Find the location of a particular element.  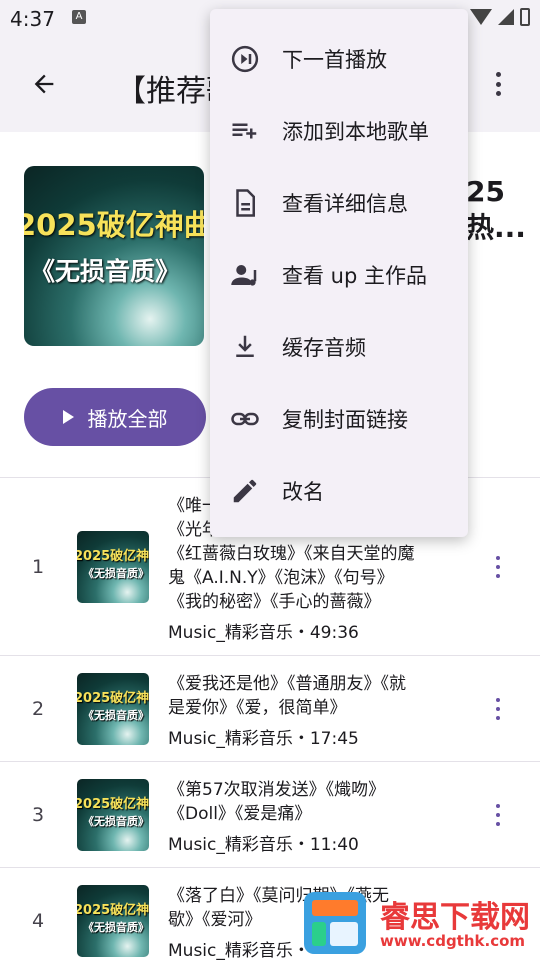

artist-icon is located at coordinates (245, 275).